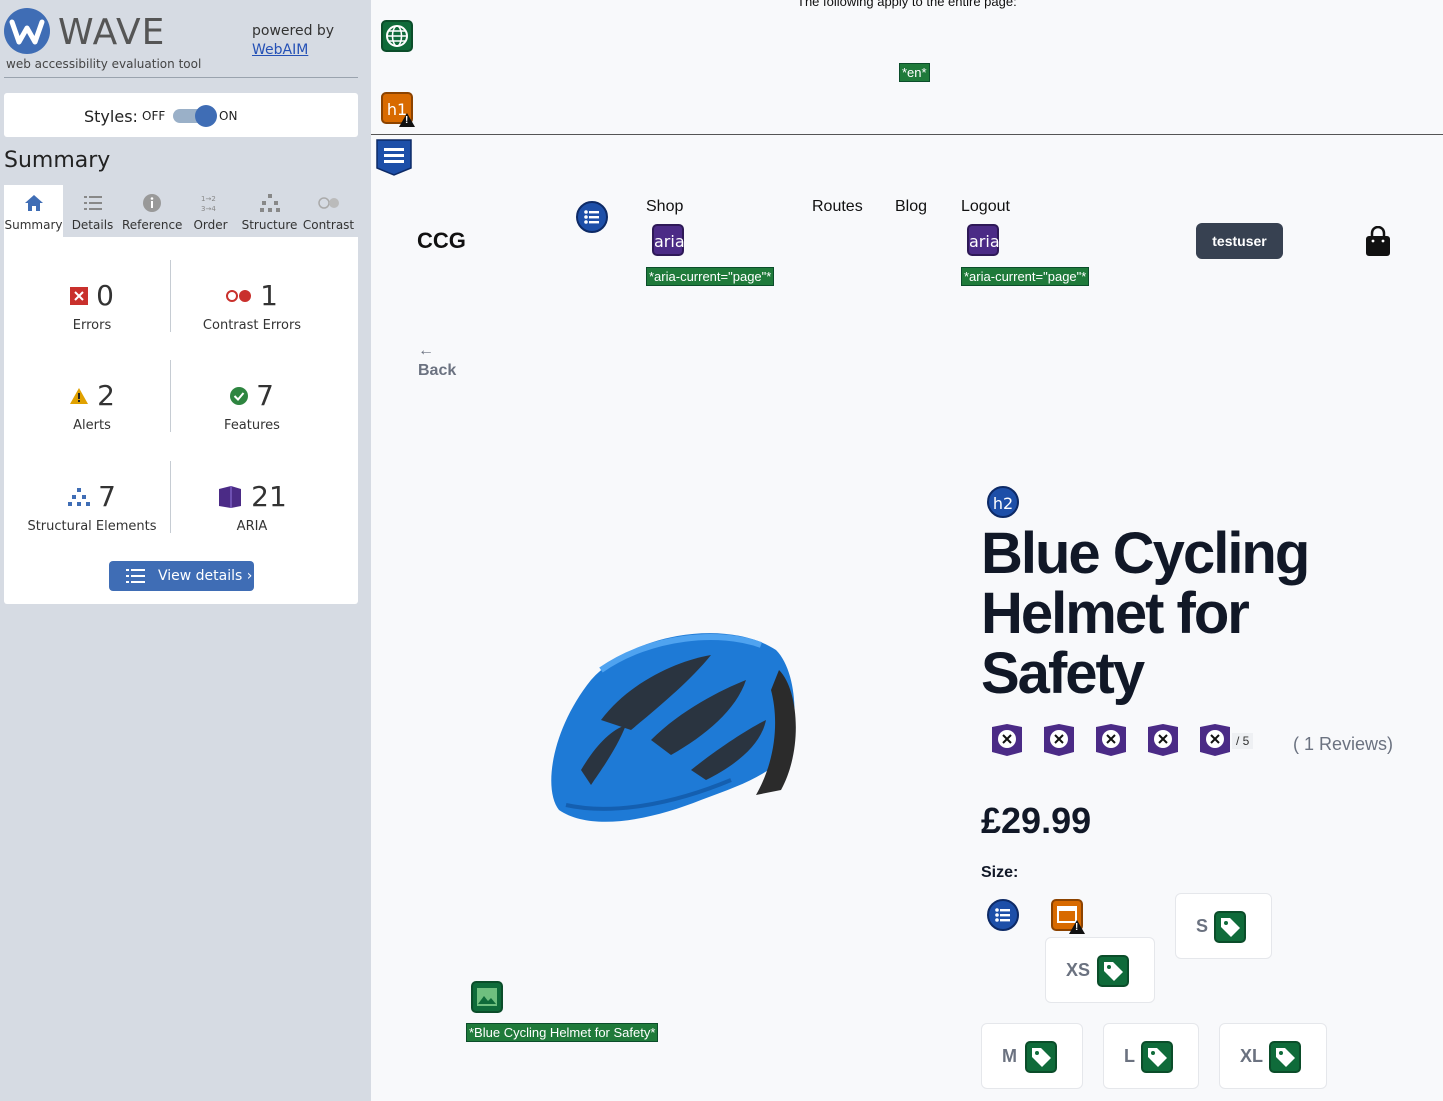  Describe the element at coordinates (426, 350) in the screenshot. I see `arrow-left-icon: ←` at that location.